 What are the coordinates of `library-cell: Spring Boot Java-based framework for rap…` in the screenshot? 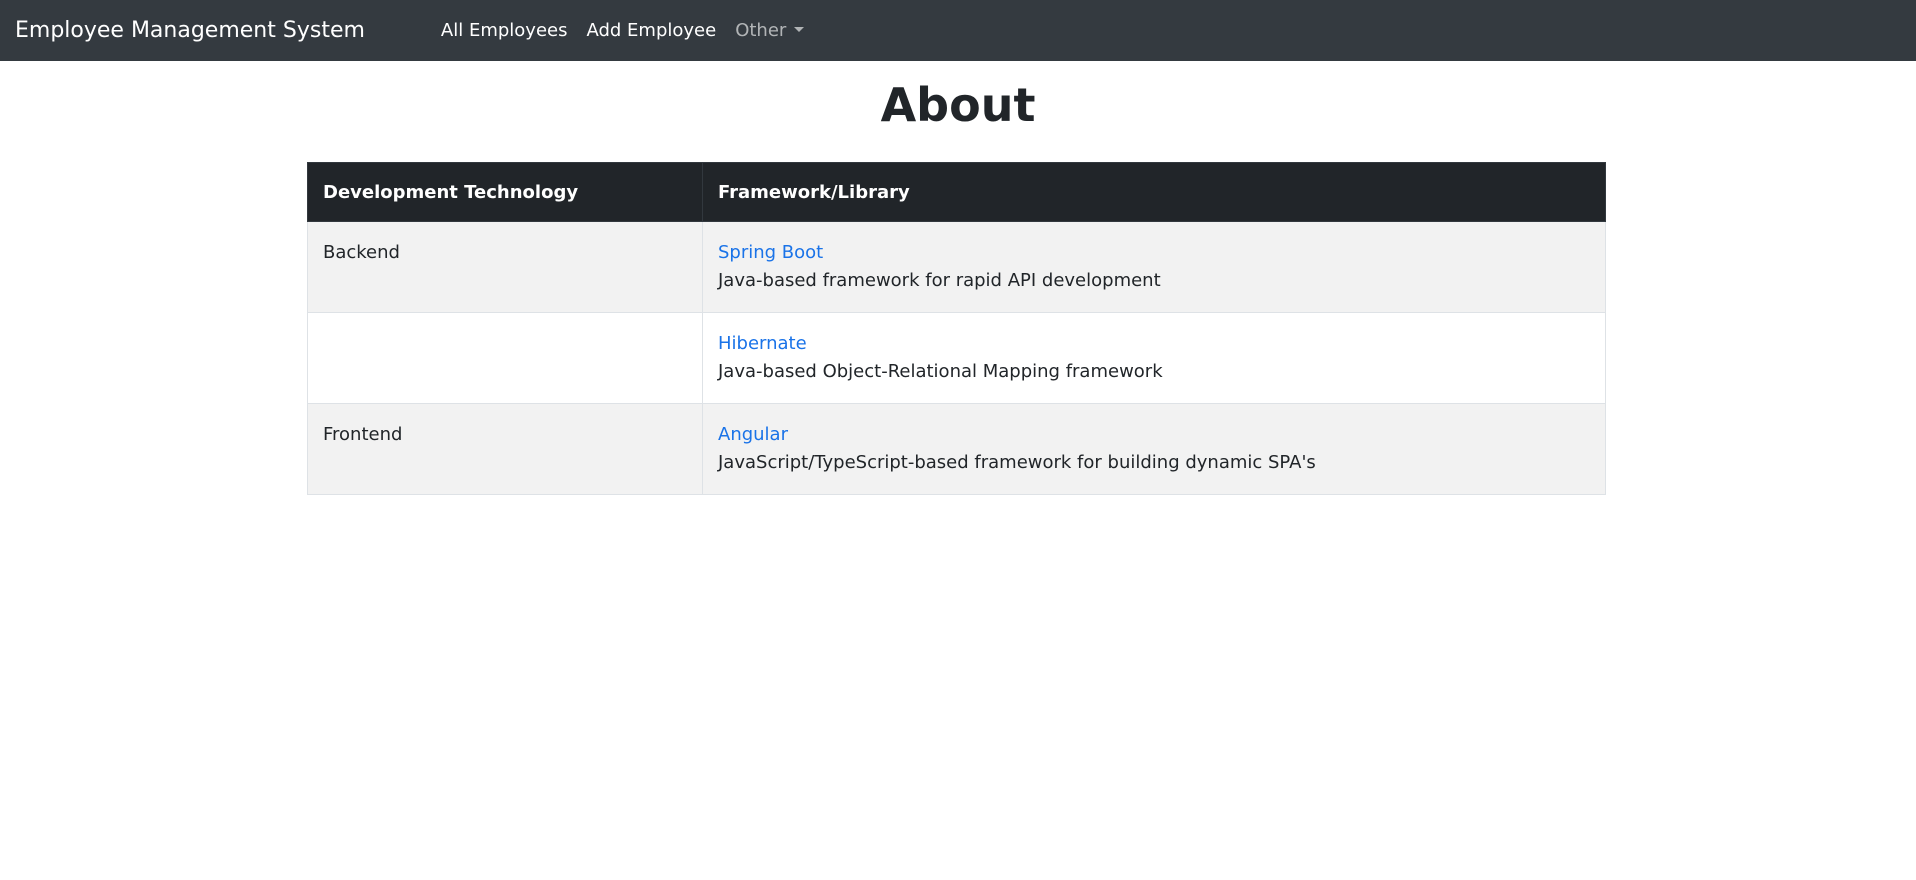 It's located at (1154, 267).